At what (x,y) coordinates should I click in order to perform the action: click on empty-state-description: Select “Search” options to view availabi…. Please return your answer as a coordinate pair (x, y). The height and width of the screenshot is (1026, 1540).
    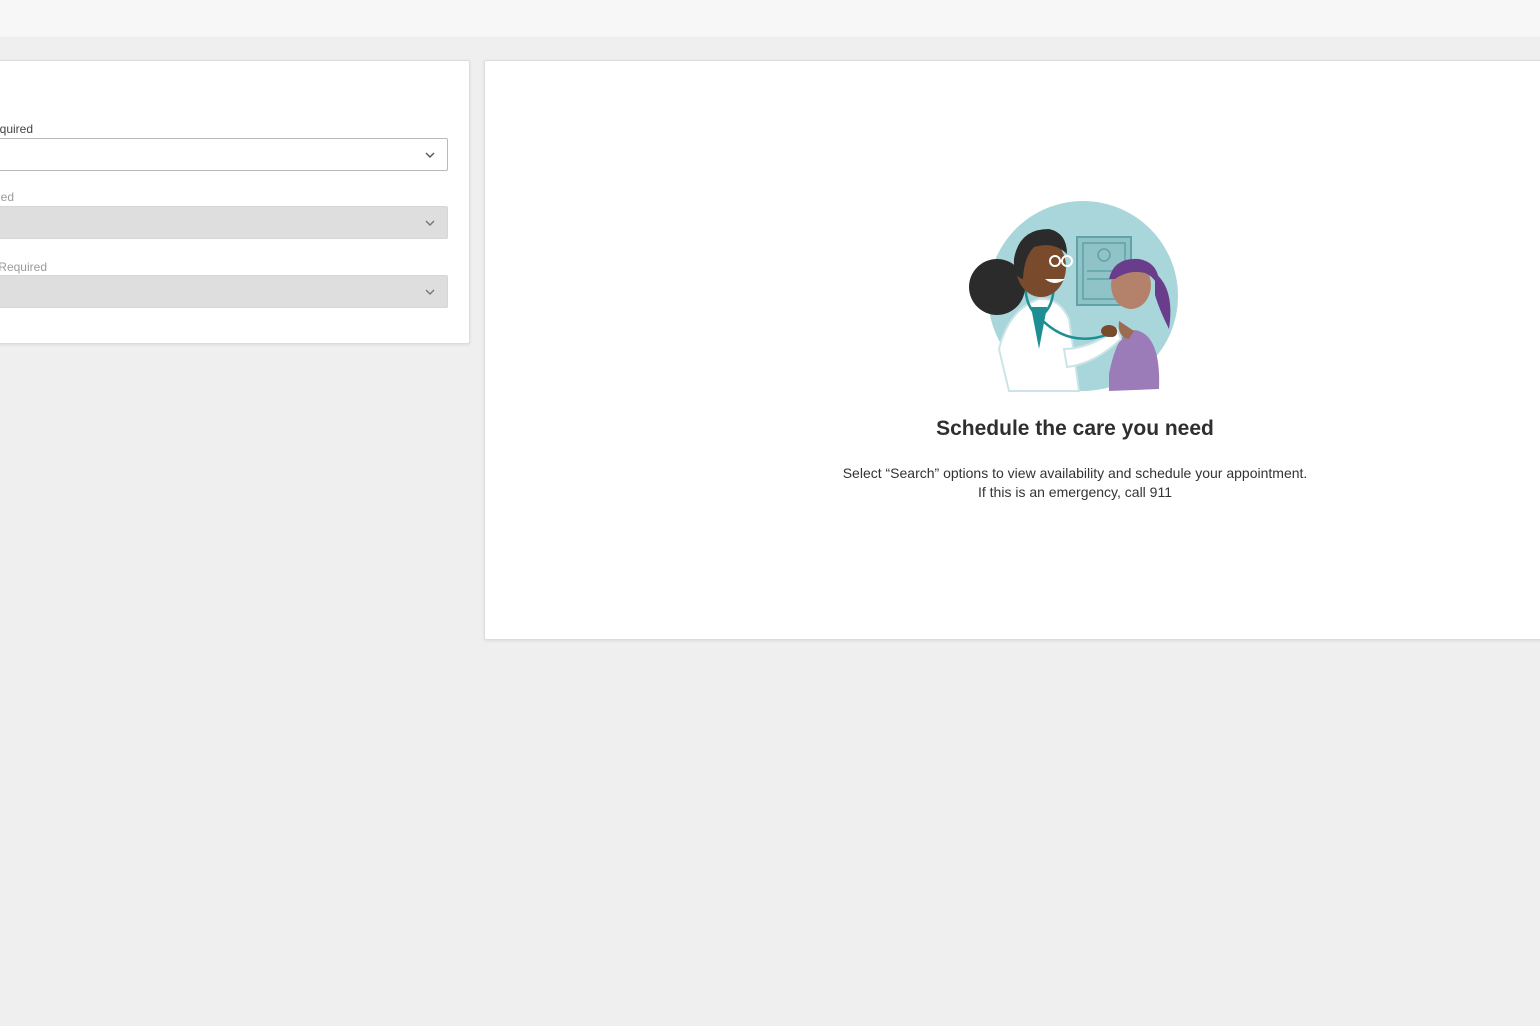
    Looking at the image, I should click on (1075, 473).